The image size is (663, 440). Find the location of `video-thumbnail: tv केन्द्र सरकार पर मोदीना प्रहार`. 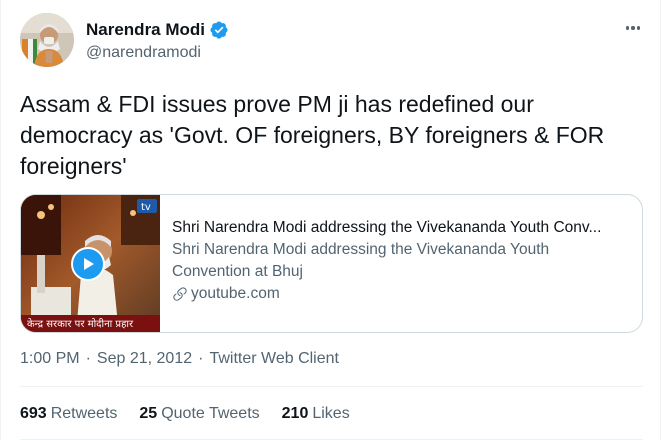

video-thumbnail: tv केन्द्र सरकार पर मोदीना प्रहार is located at coordinates (90, 263).